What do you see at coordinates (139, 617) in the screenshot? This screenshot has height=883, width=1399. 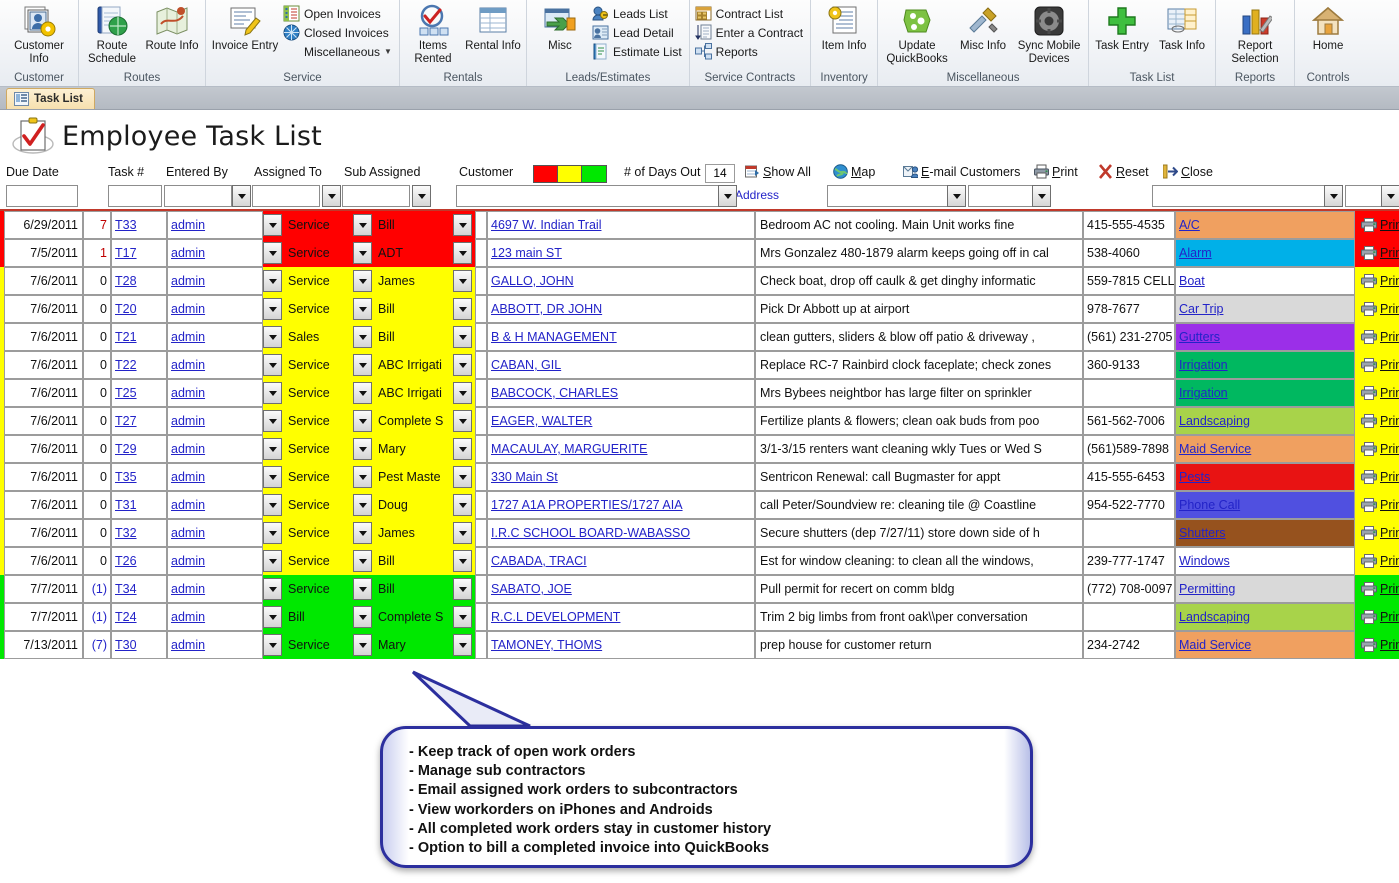 I see `cell-task-number: T24` at bounding box center [139, 617].